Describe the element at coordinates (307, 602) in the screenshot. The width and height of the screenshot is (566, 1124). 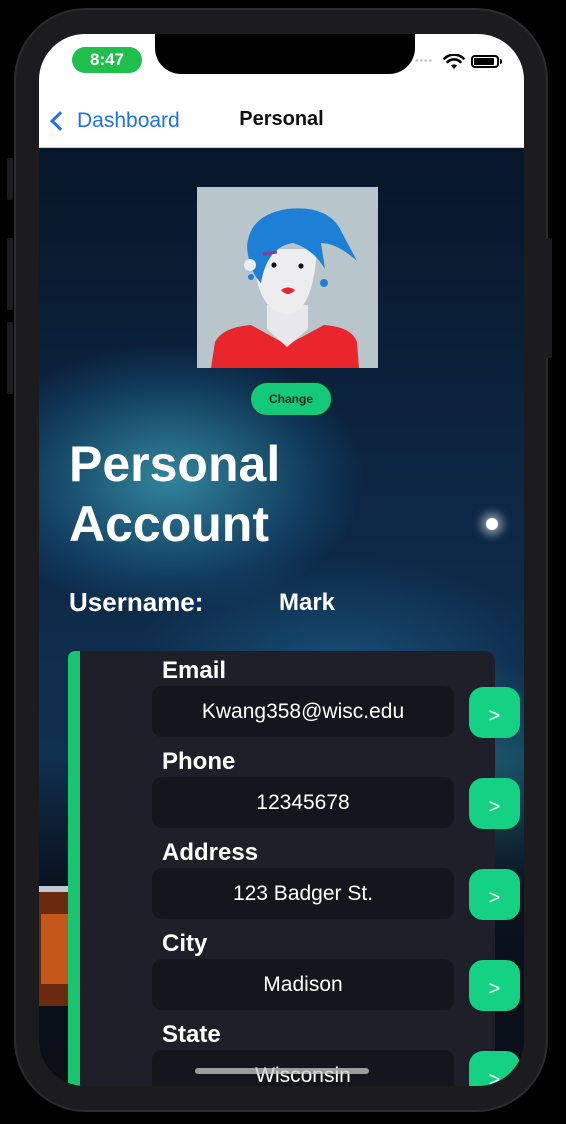
I see `username-value: Mark` at that location.